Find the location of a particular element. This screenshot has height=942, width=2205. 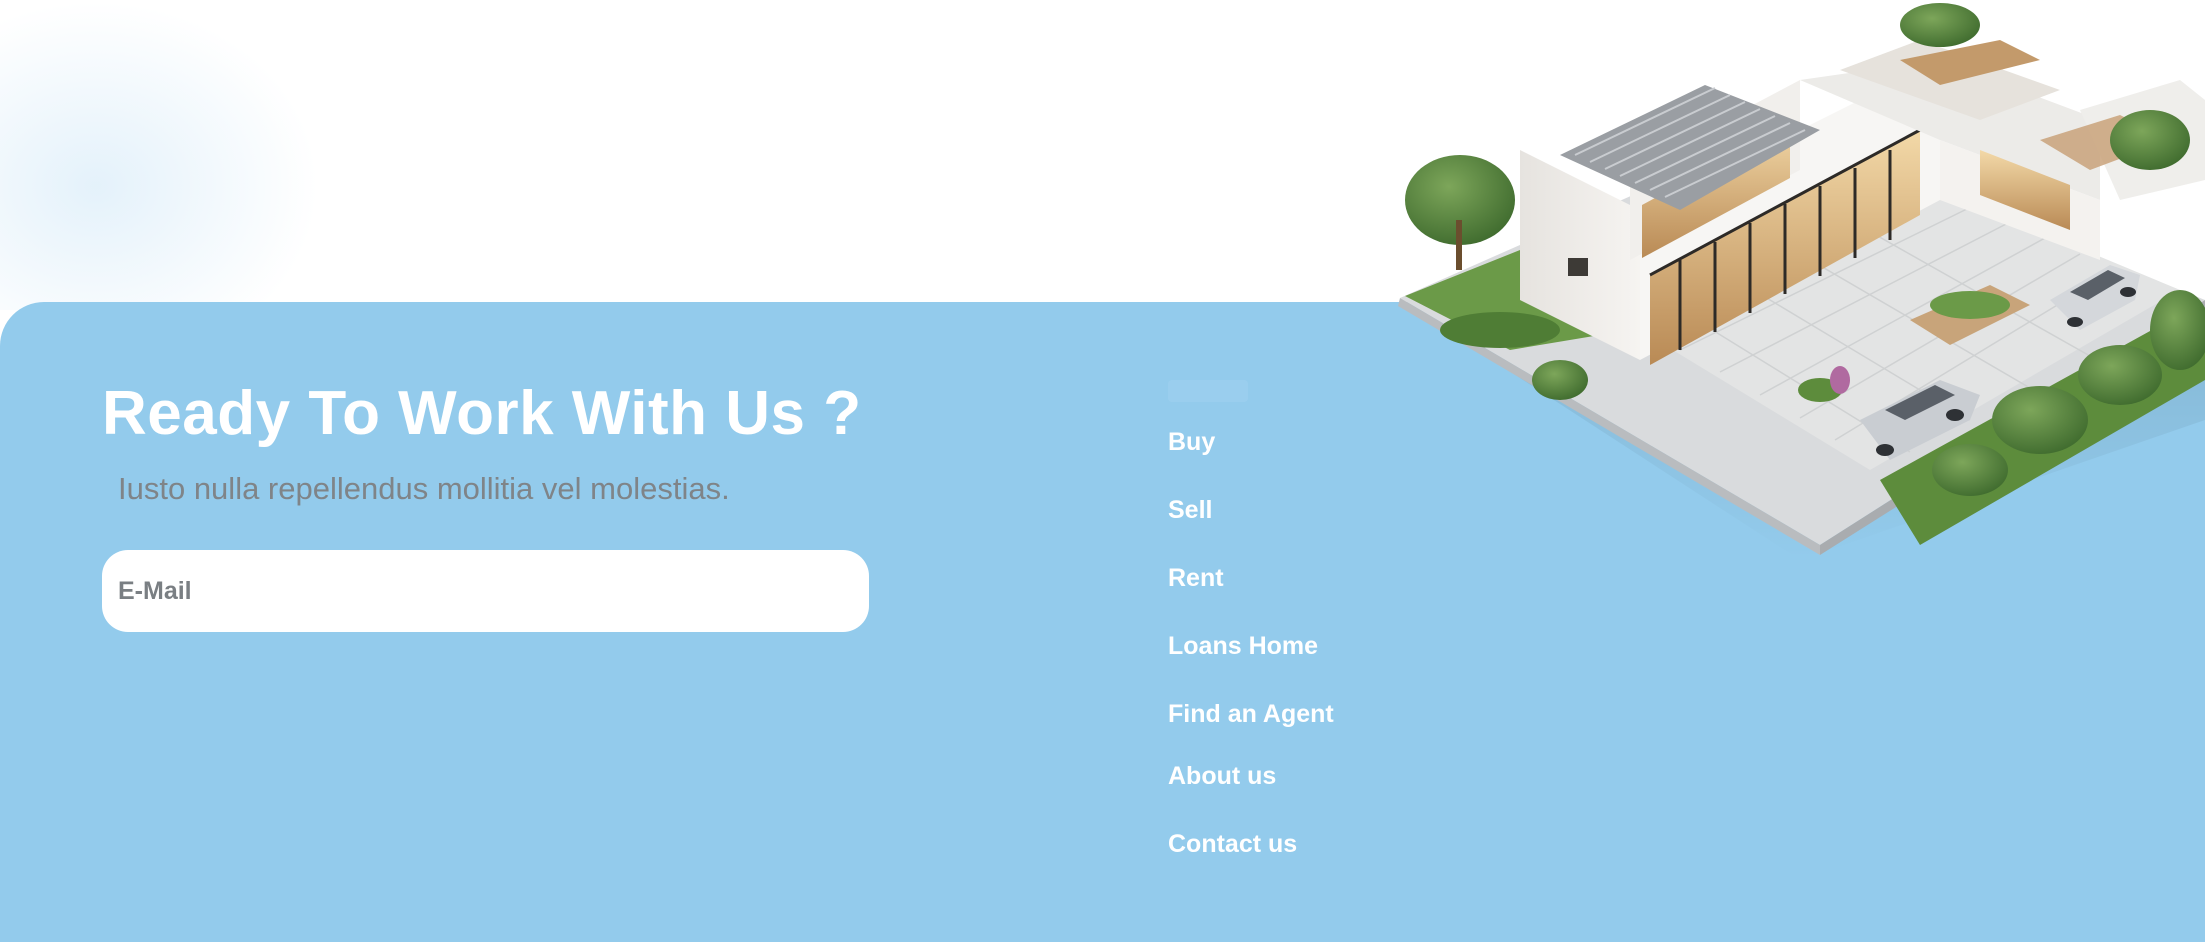

nav-link-find-an-agent: Find an Agent is located at coordinates (1251, 714).